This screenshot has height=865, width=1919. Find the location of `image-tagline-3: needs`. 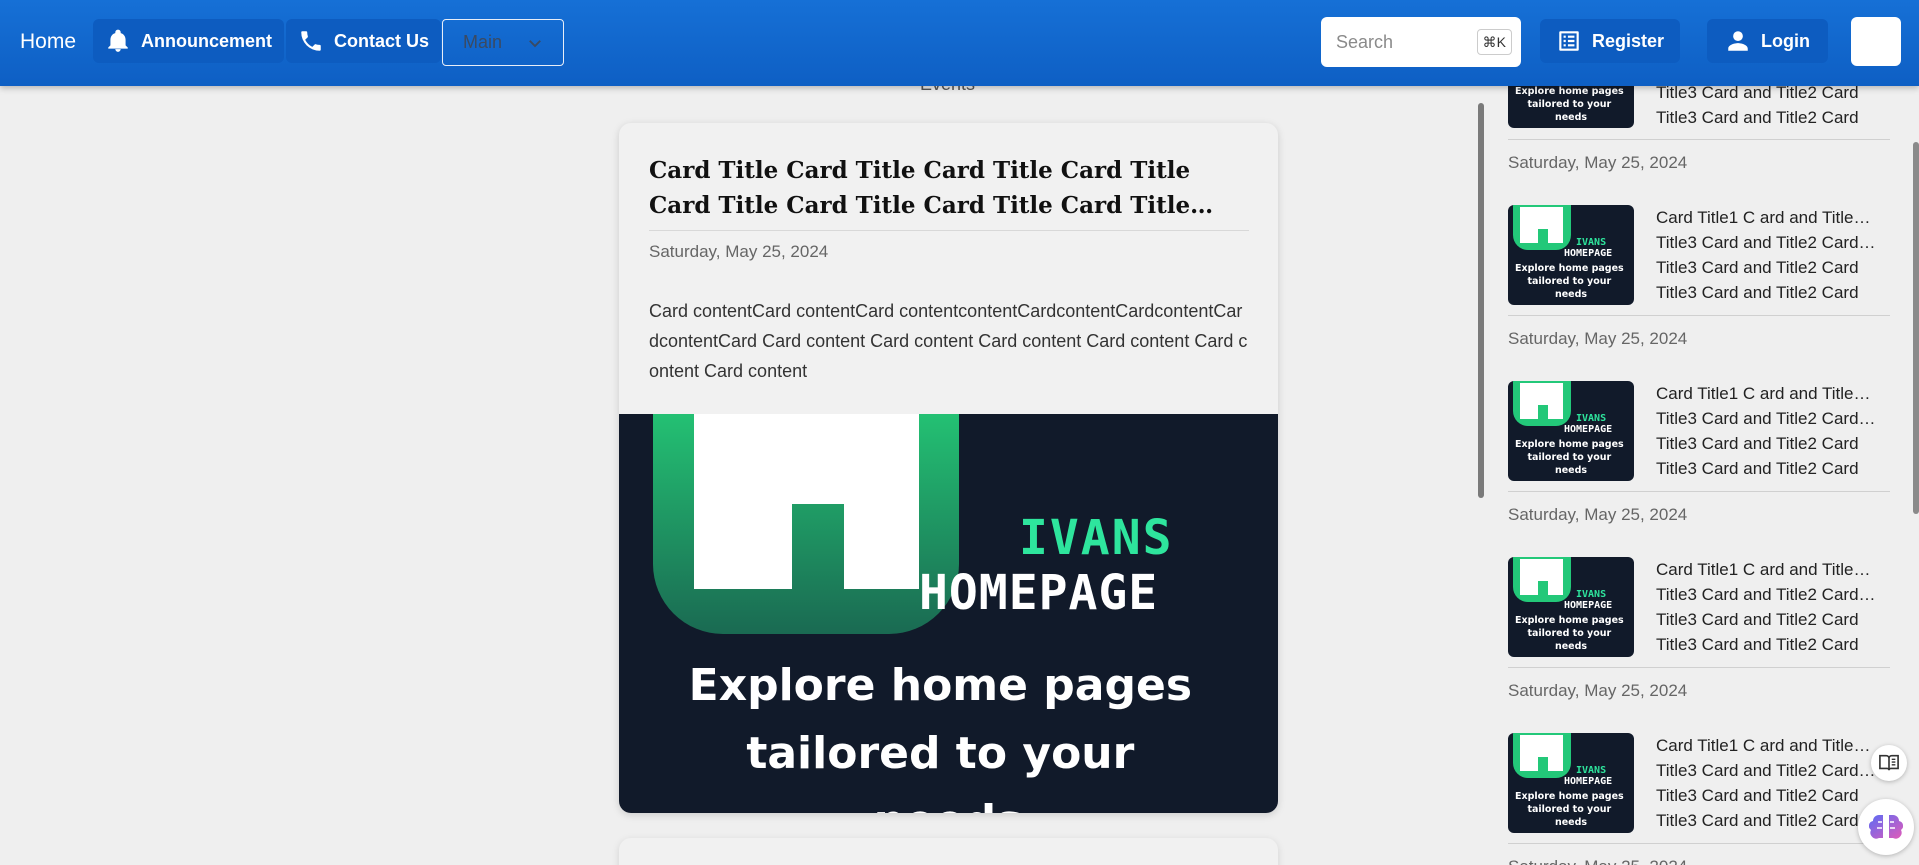

image-tagline-3: needs is located at coordinates (948, 804).